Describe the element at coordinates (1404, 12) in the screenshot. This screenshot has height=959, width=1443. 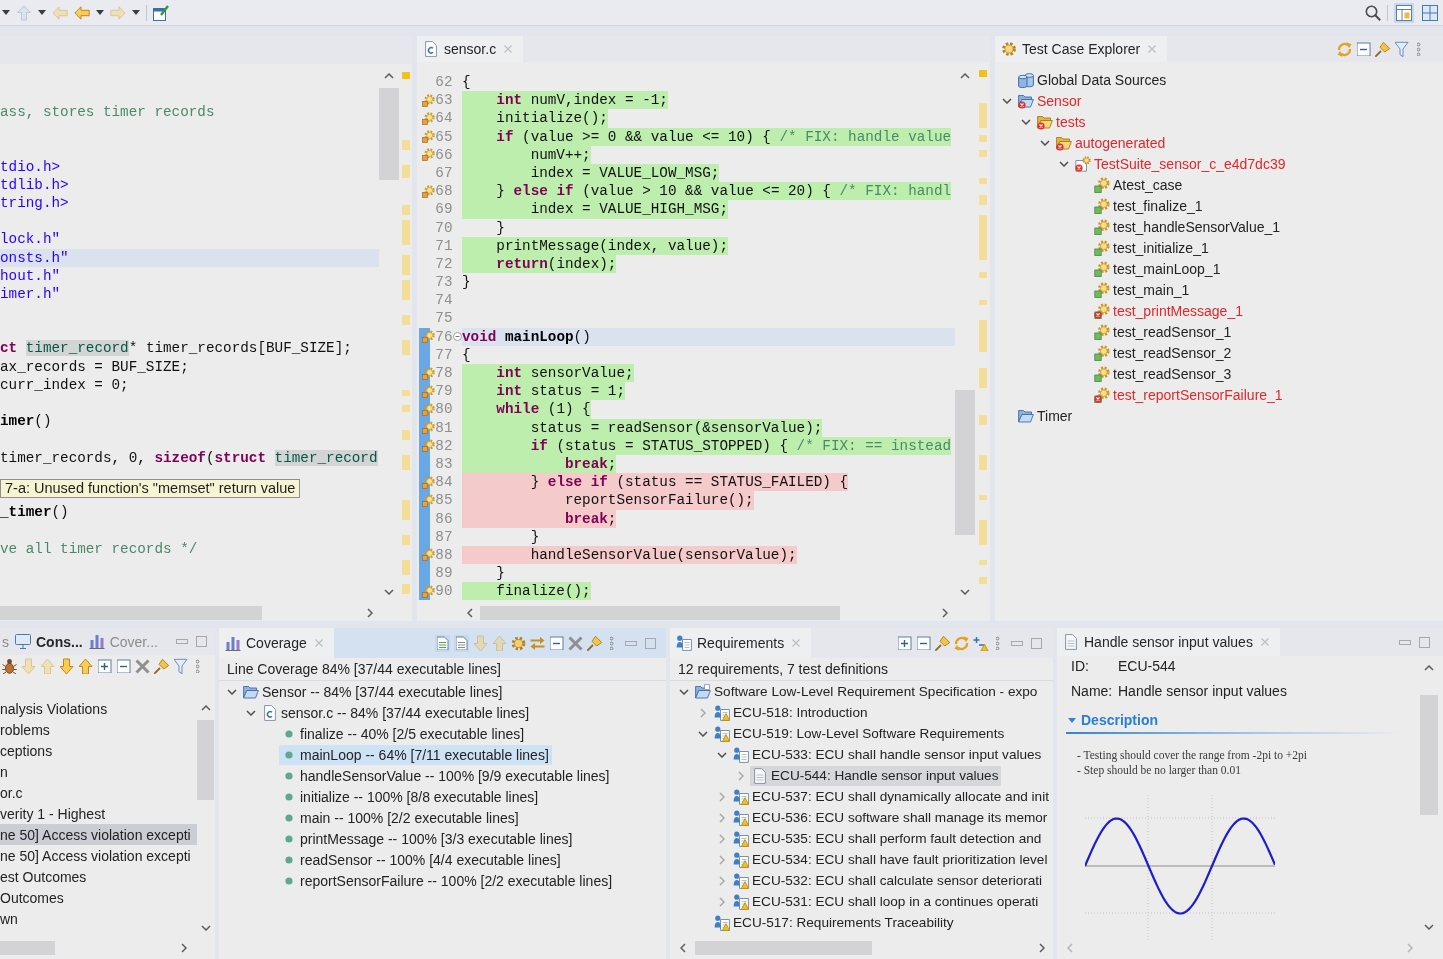
I see `window-layout-icon` at that location.